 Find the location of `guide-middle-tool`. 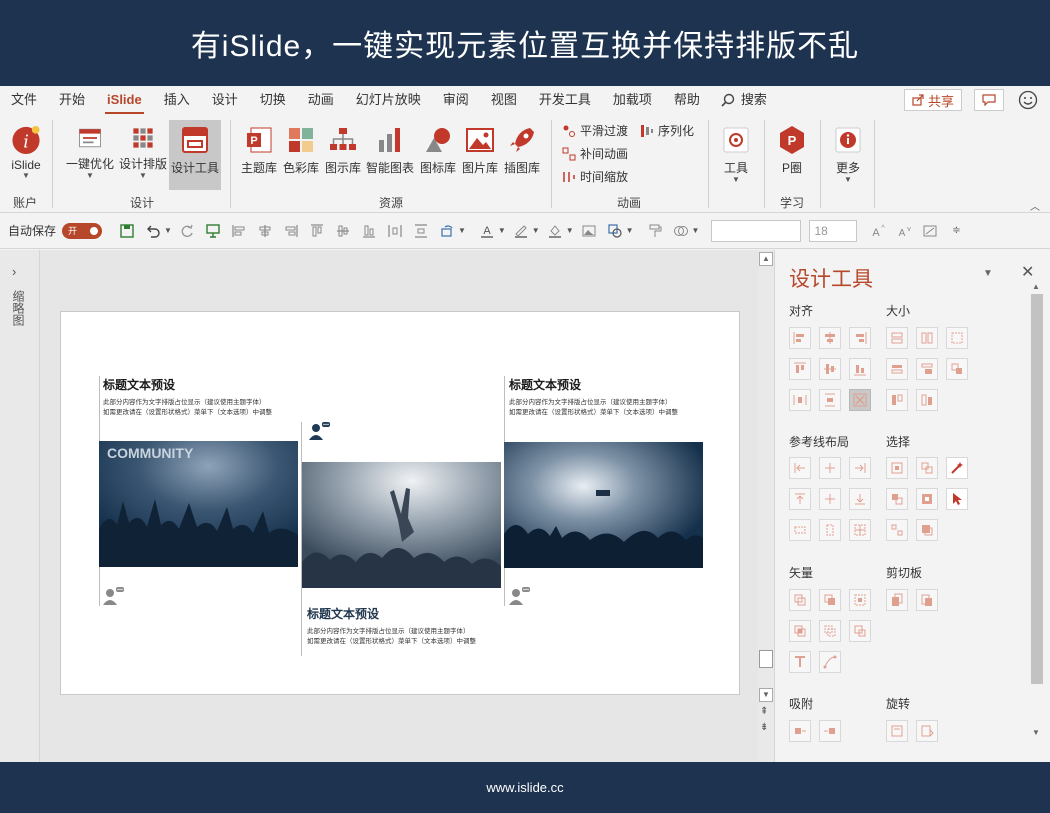

guide-middle-tool is located at coordinates (830, 499).